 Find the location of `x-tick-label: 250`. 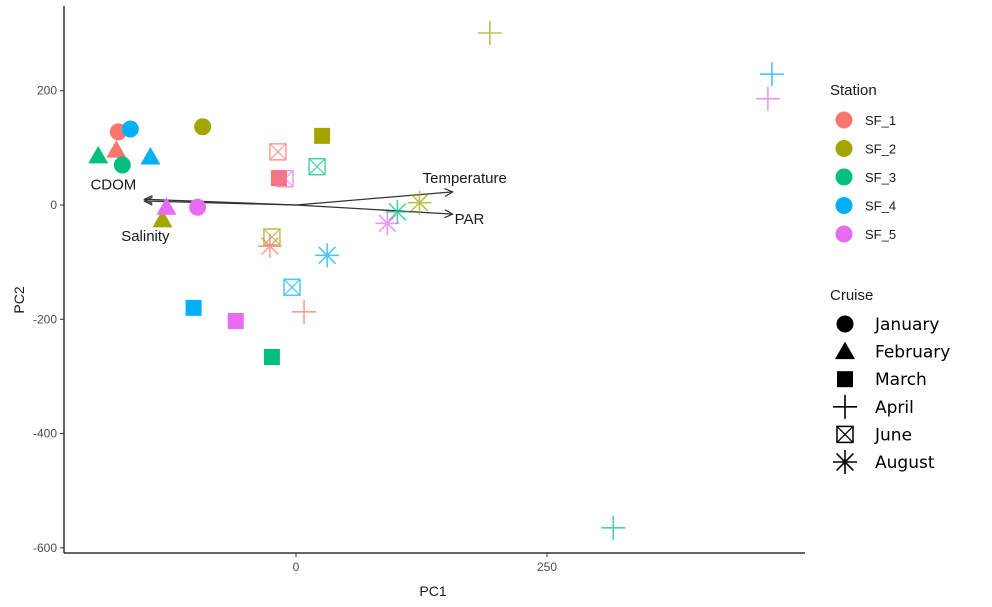

x-tick-label: 250 is located at coordinates (547, 567).